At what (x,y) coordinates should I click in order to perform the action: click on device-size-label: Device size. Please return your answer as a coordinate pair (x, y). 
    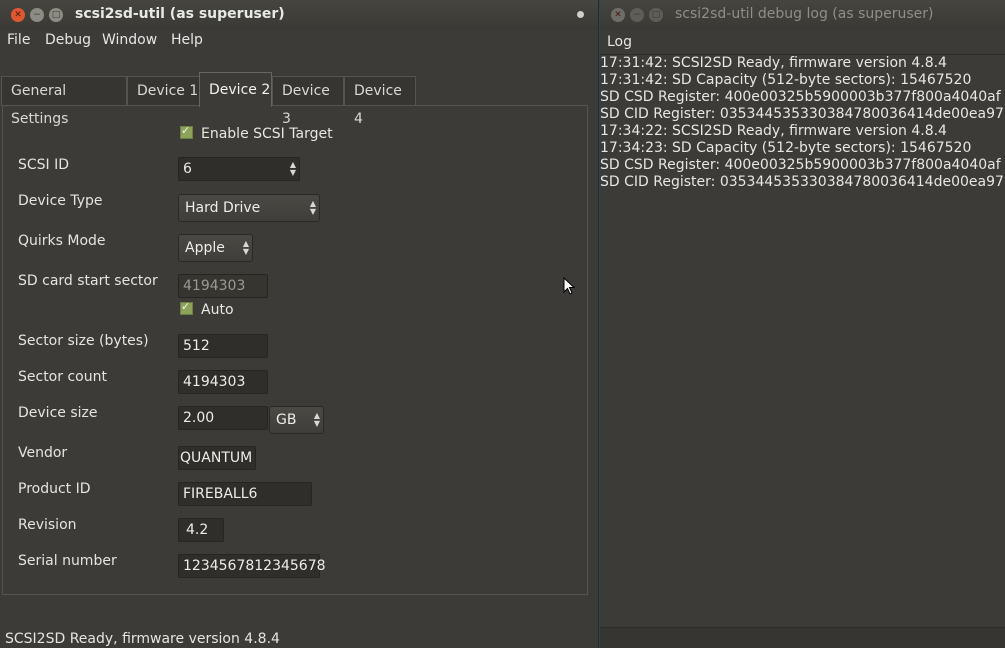
    Looking at the image, I should click on (58, 413).